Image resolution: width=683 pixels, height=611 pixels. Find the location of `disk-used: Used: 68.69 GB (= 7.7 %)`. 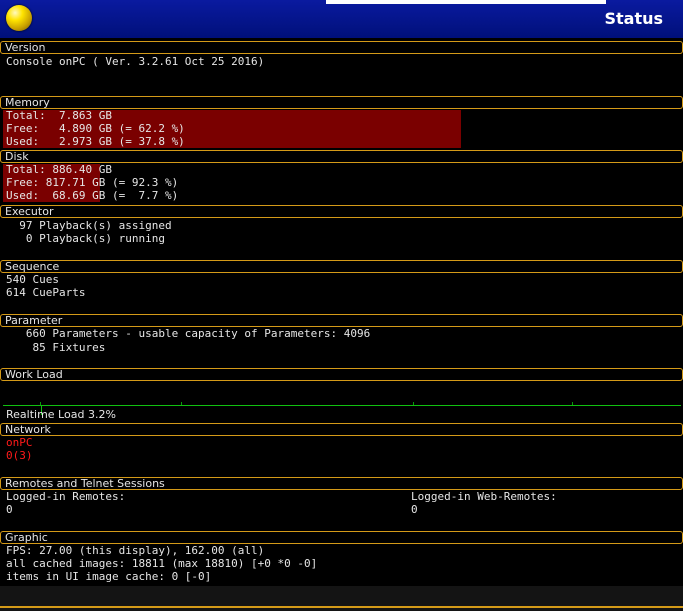

disk-used: Used: 68.69 GB (= 7.7 %) is located at coordinates (92, 195).